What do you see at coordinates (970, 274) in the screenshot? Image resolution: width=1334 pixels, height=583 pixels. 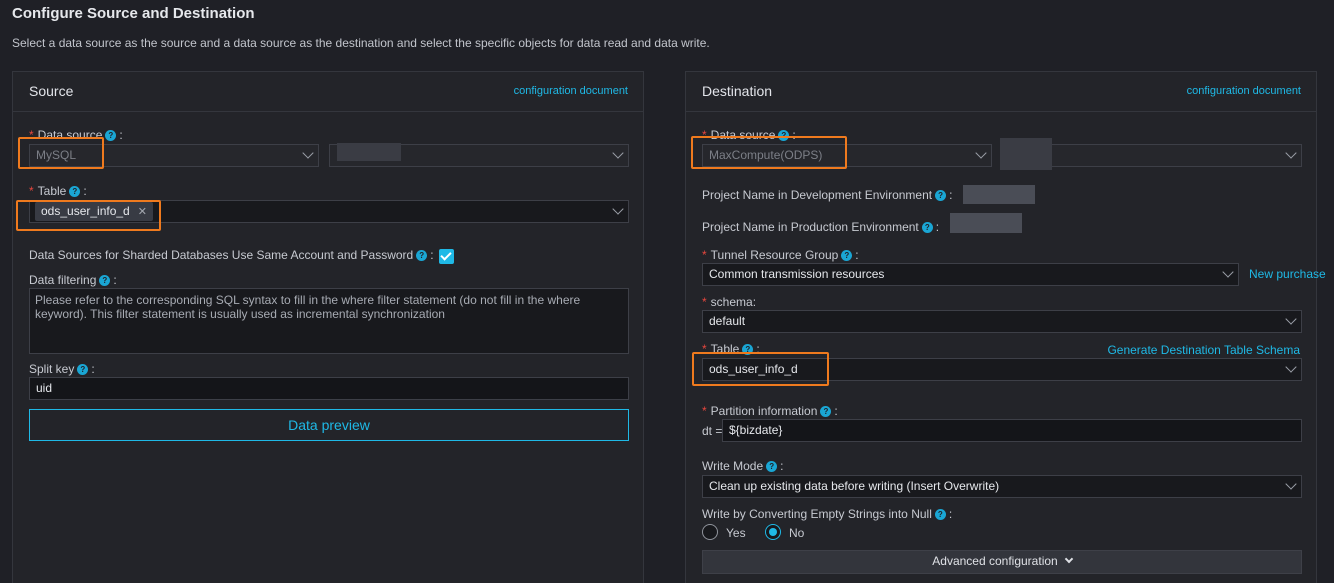 I see `tunnel-select: Common transmission resources` at bounding box center [970, 274].